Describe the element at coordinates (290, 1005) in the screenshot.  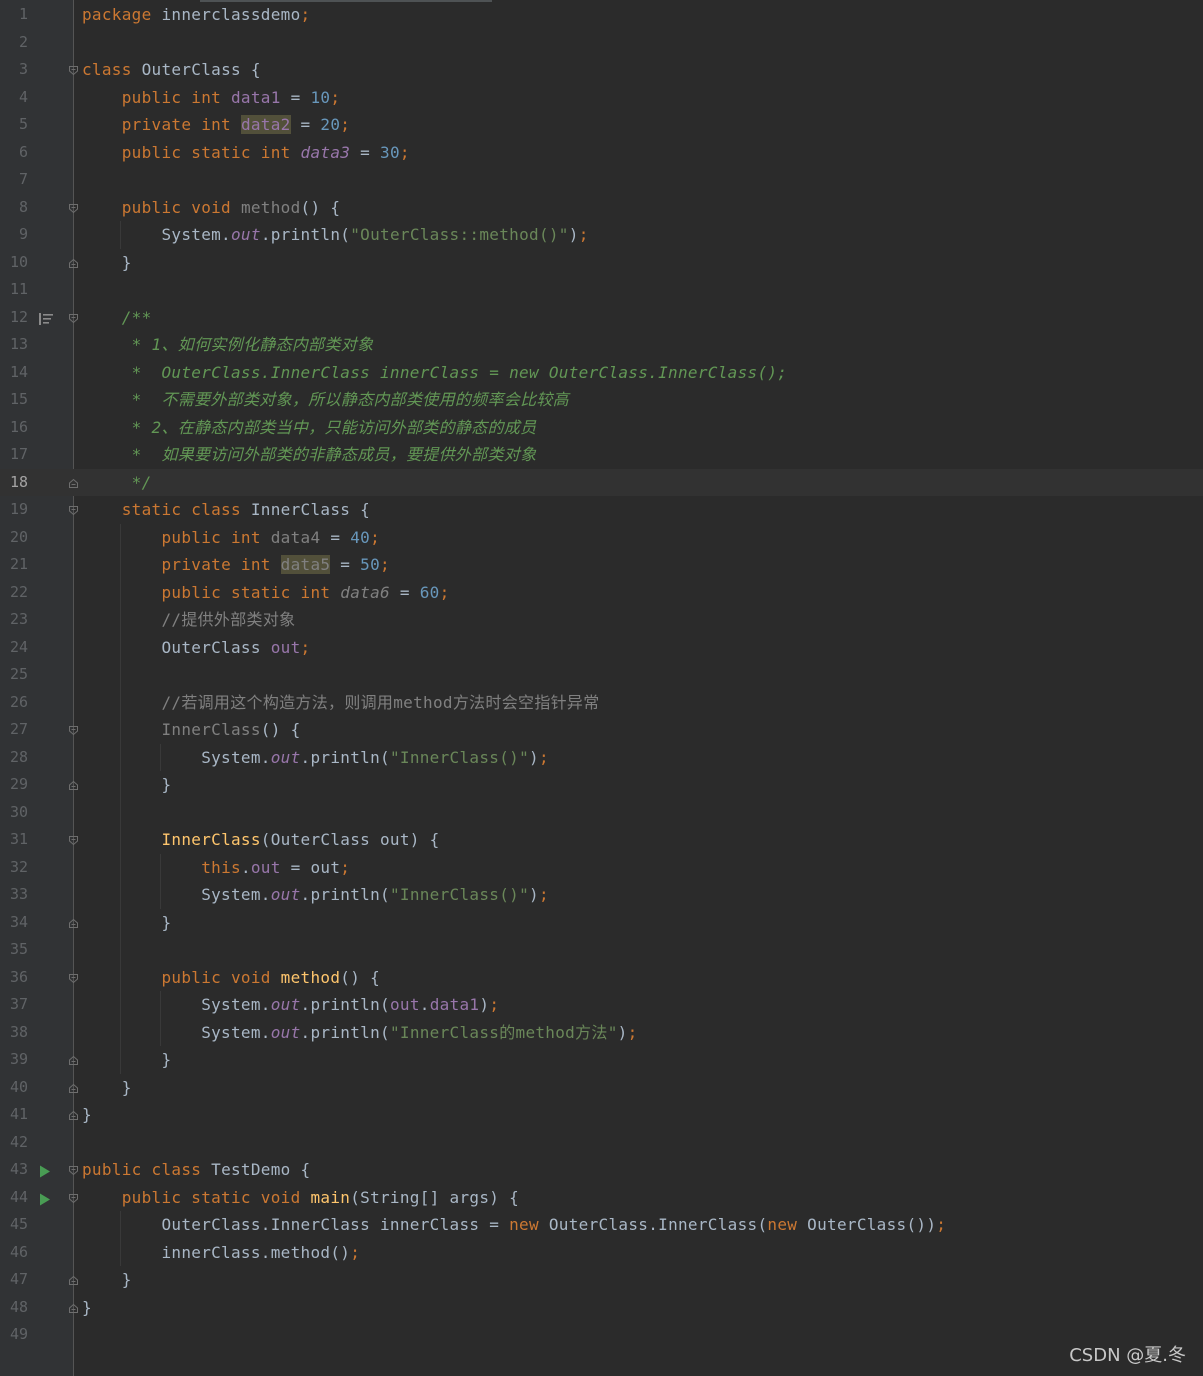
I see `code-text: System.out.println(out.data1);` at that location.